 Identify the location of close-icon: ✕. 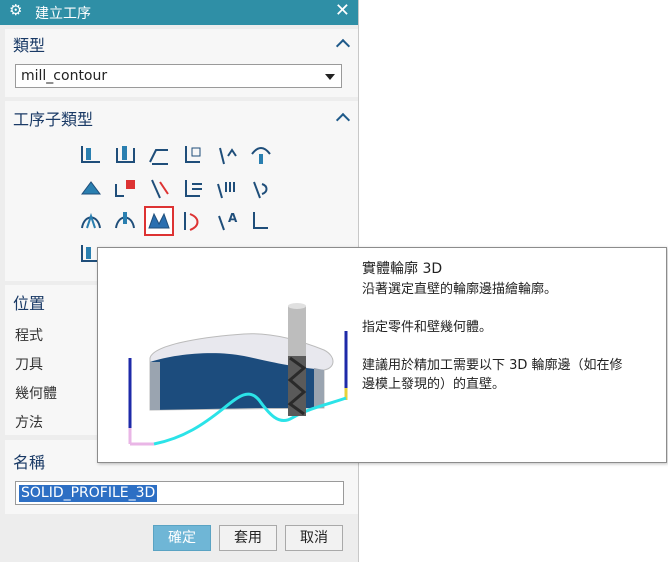
(342, 10).